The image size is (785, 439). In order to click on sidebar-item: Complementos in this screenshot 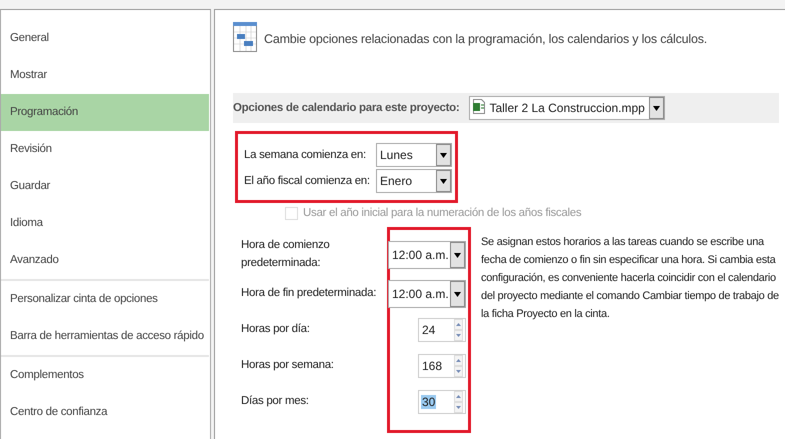, I will do `click(105, 375)`.